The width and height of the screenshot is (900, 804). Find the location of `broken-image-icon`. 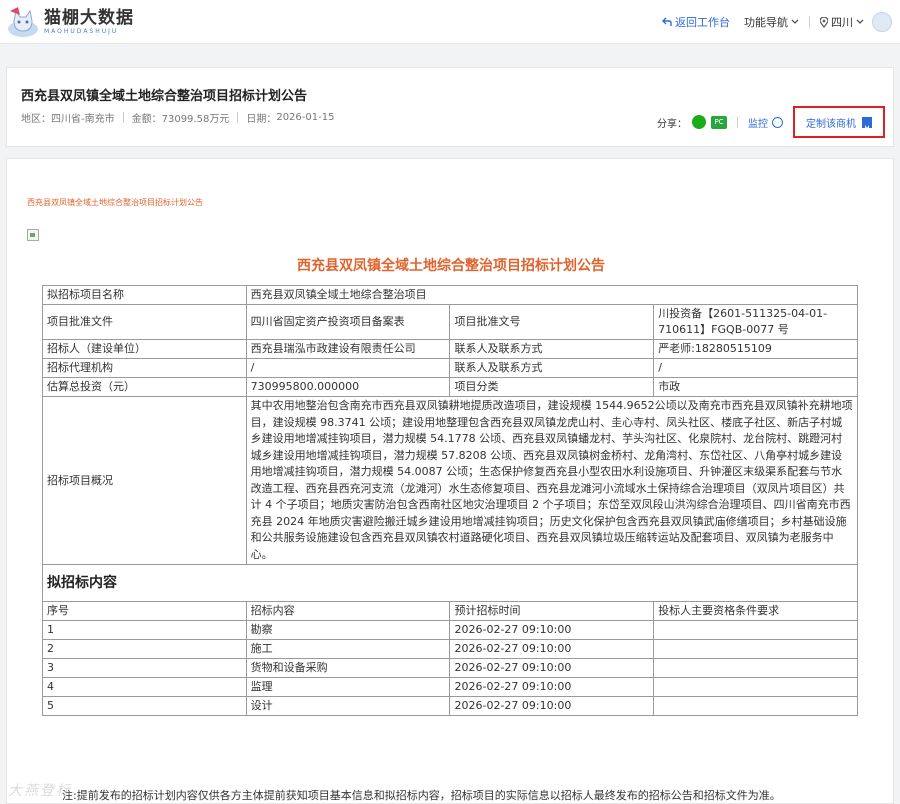

broken-image-icon is located at coordinates (33, 235).